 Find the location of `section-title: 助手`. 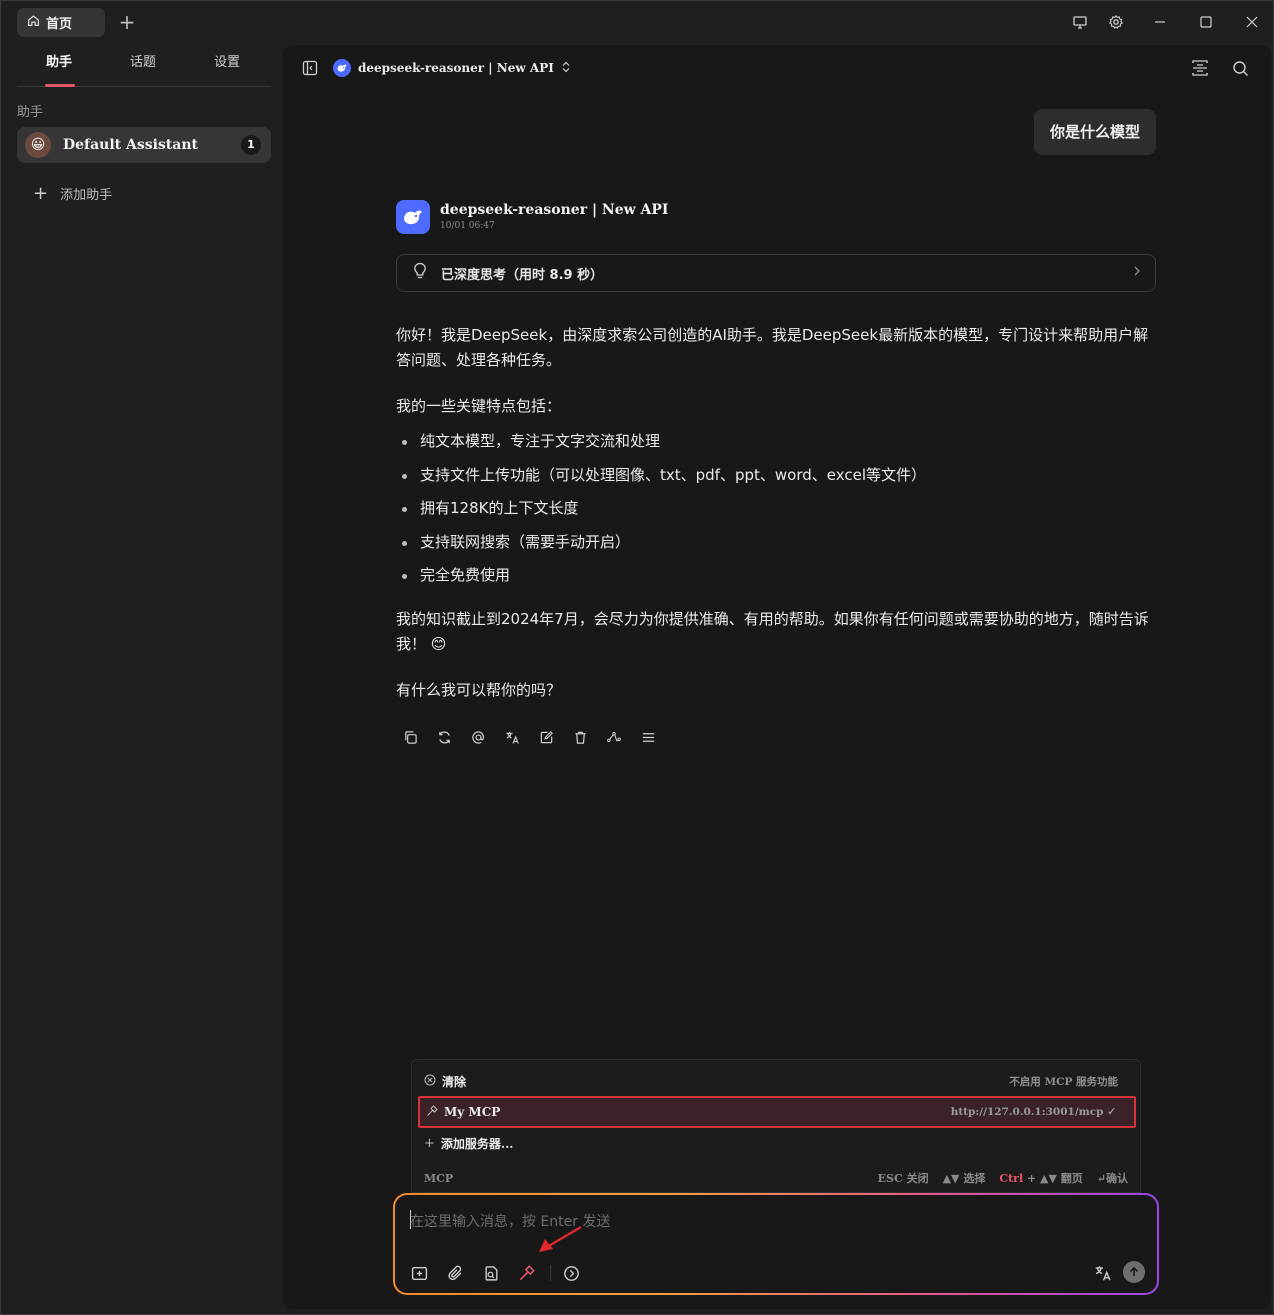

section-title: 助手 is located at coordinates (30, 112).